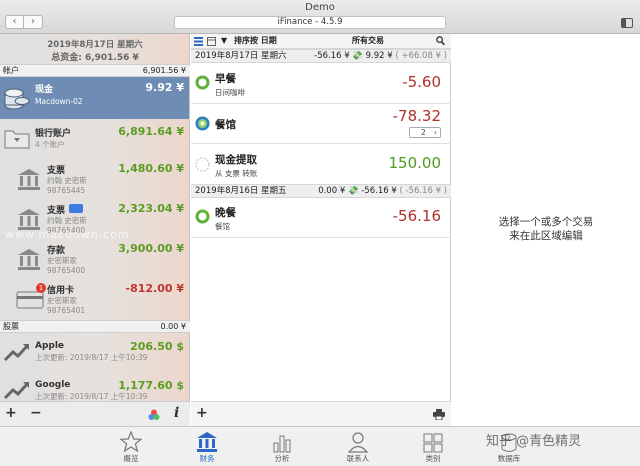 Image resolution: width=640 pixels, height=466 pixels. What do you see at coordinates (202, 125) in the screenshot?
I see `restaurant-category-icon` at bounding box center [202, 125].